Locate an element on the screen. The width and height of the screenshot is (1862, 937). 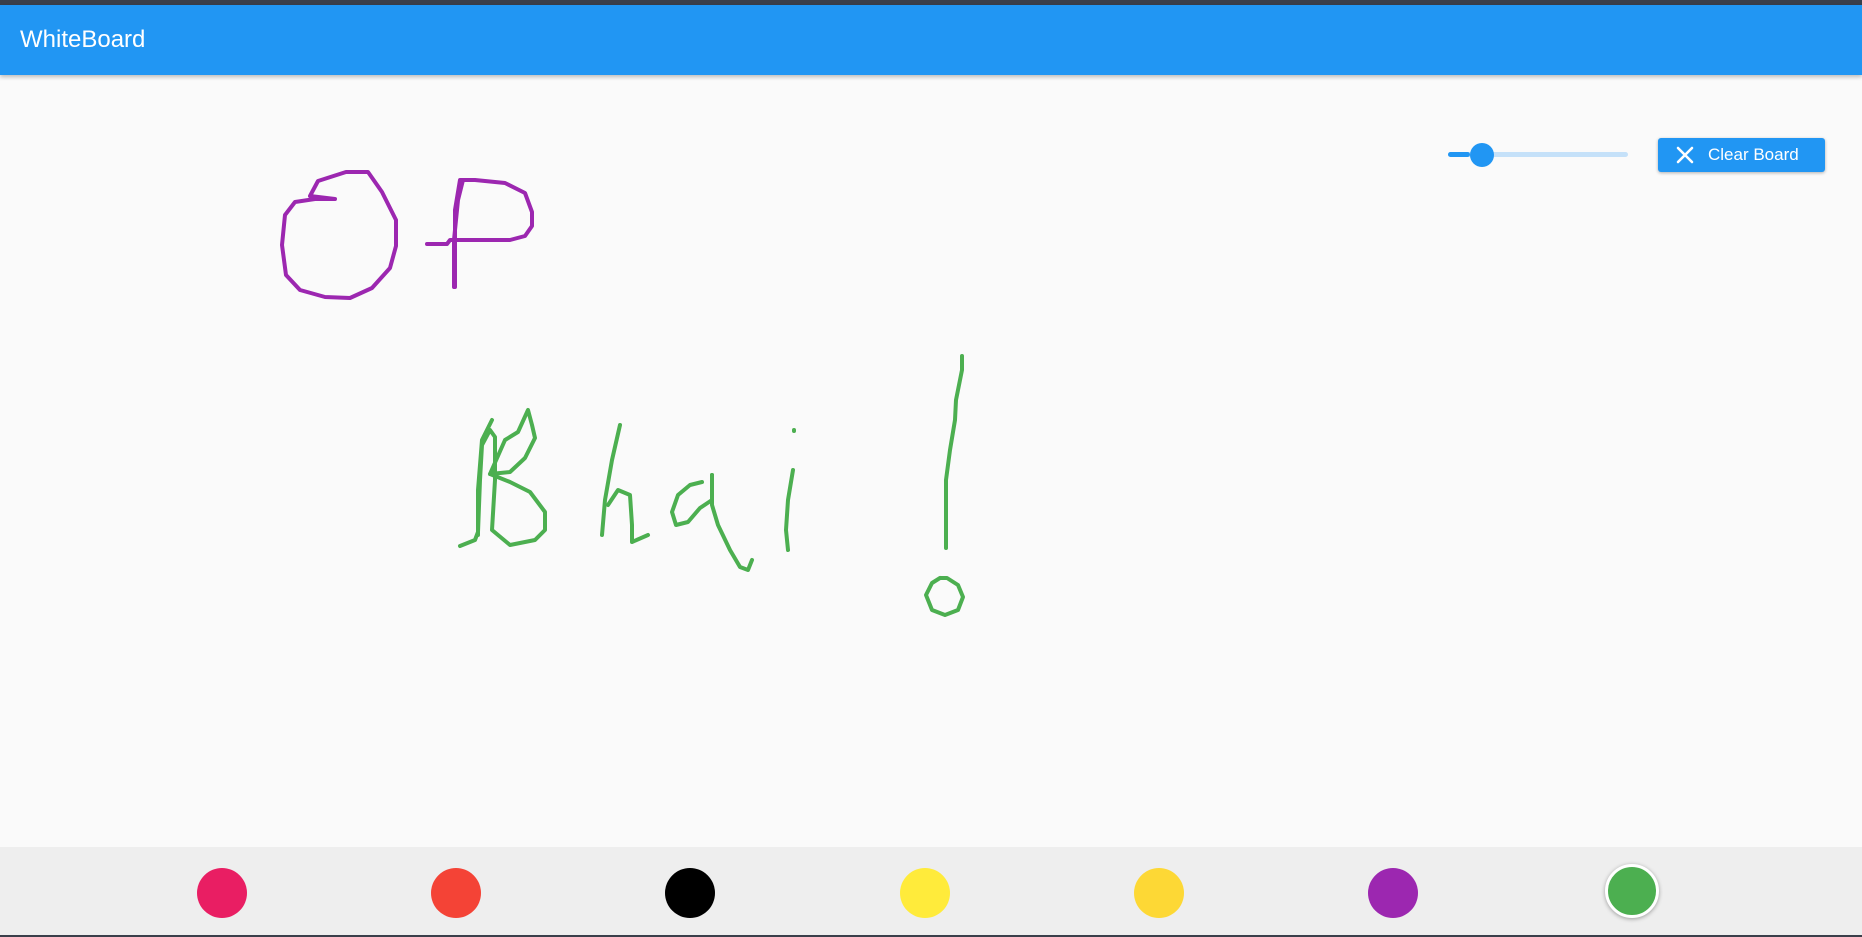
color-swatch-yellow is located at coordinates (925, 893).